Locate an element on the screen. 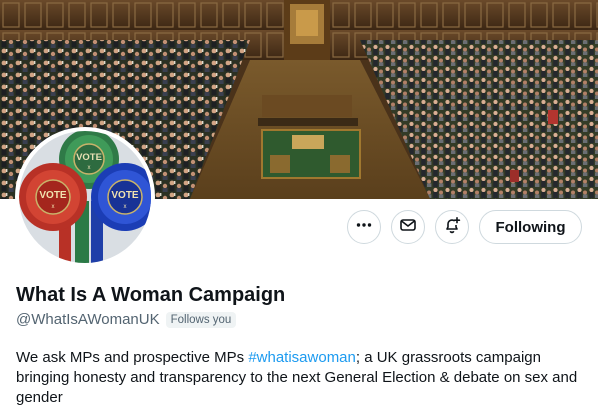 The height and width of the screenshot is (418, 598). profile-handle: @WhatIsAWomanUK is located at coordinates (88, 319).